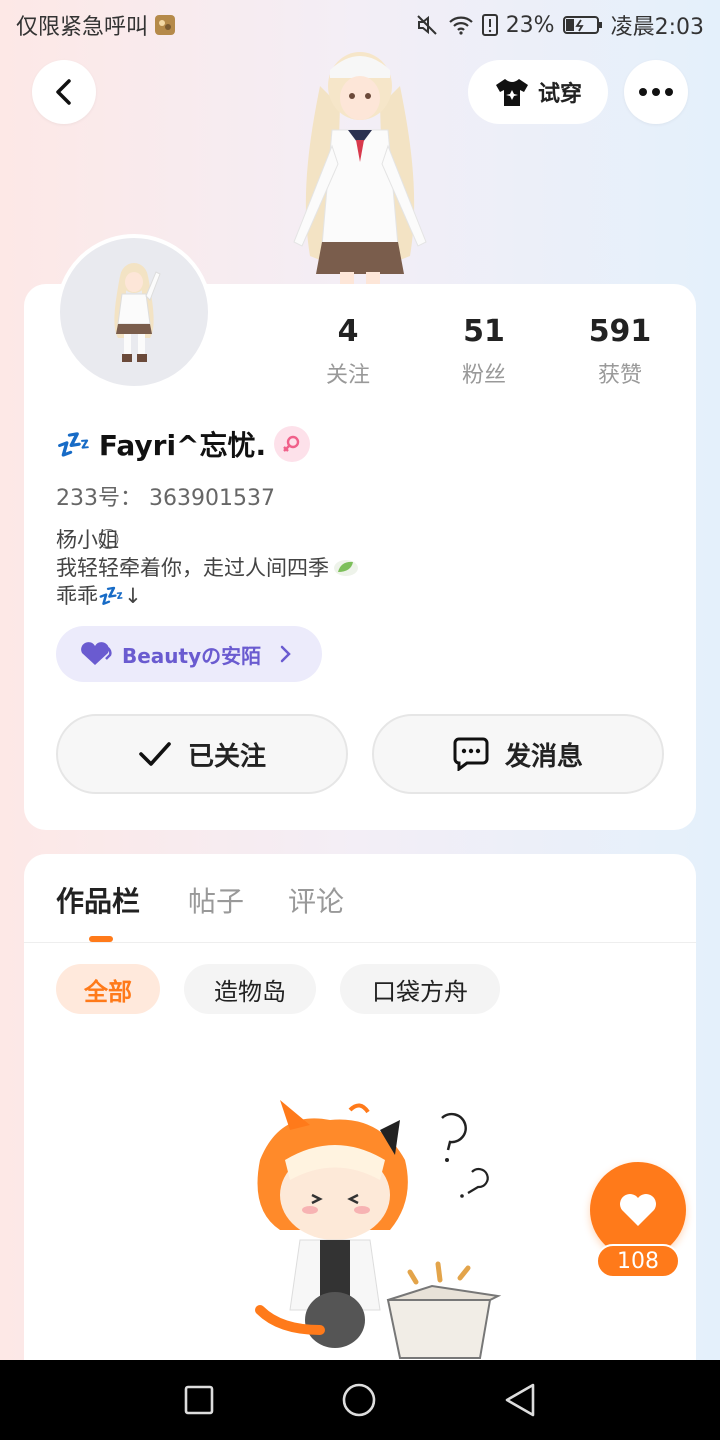  What do you see at coordinates (165, 498) in the screenshot?
I see `user-id: 233号： 363901537` at bounding box center [165, 498].